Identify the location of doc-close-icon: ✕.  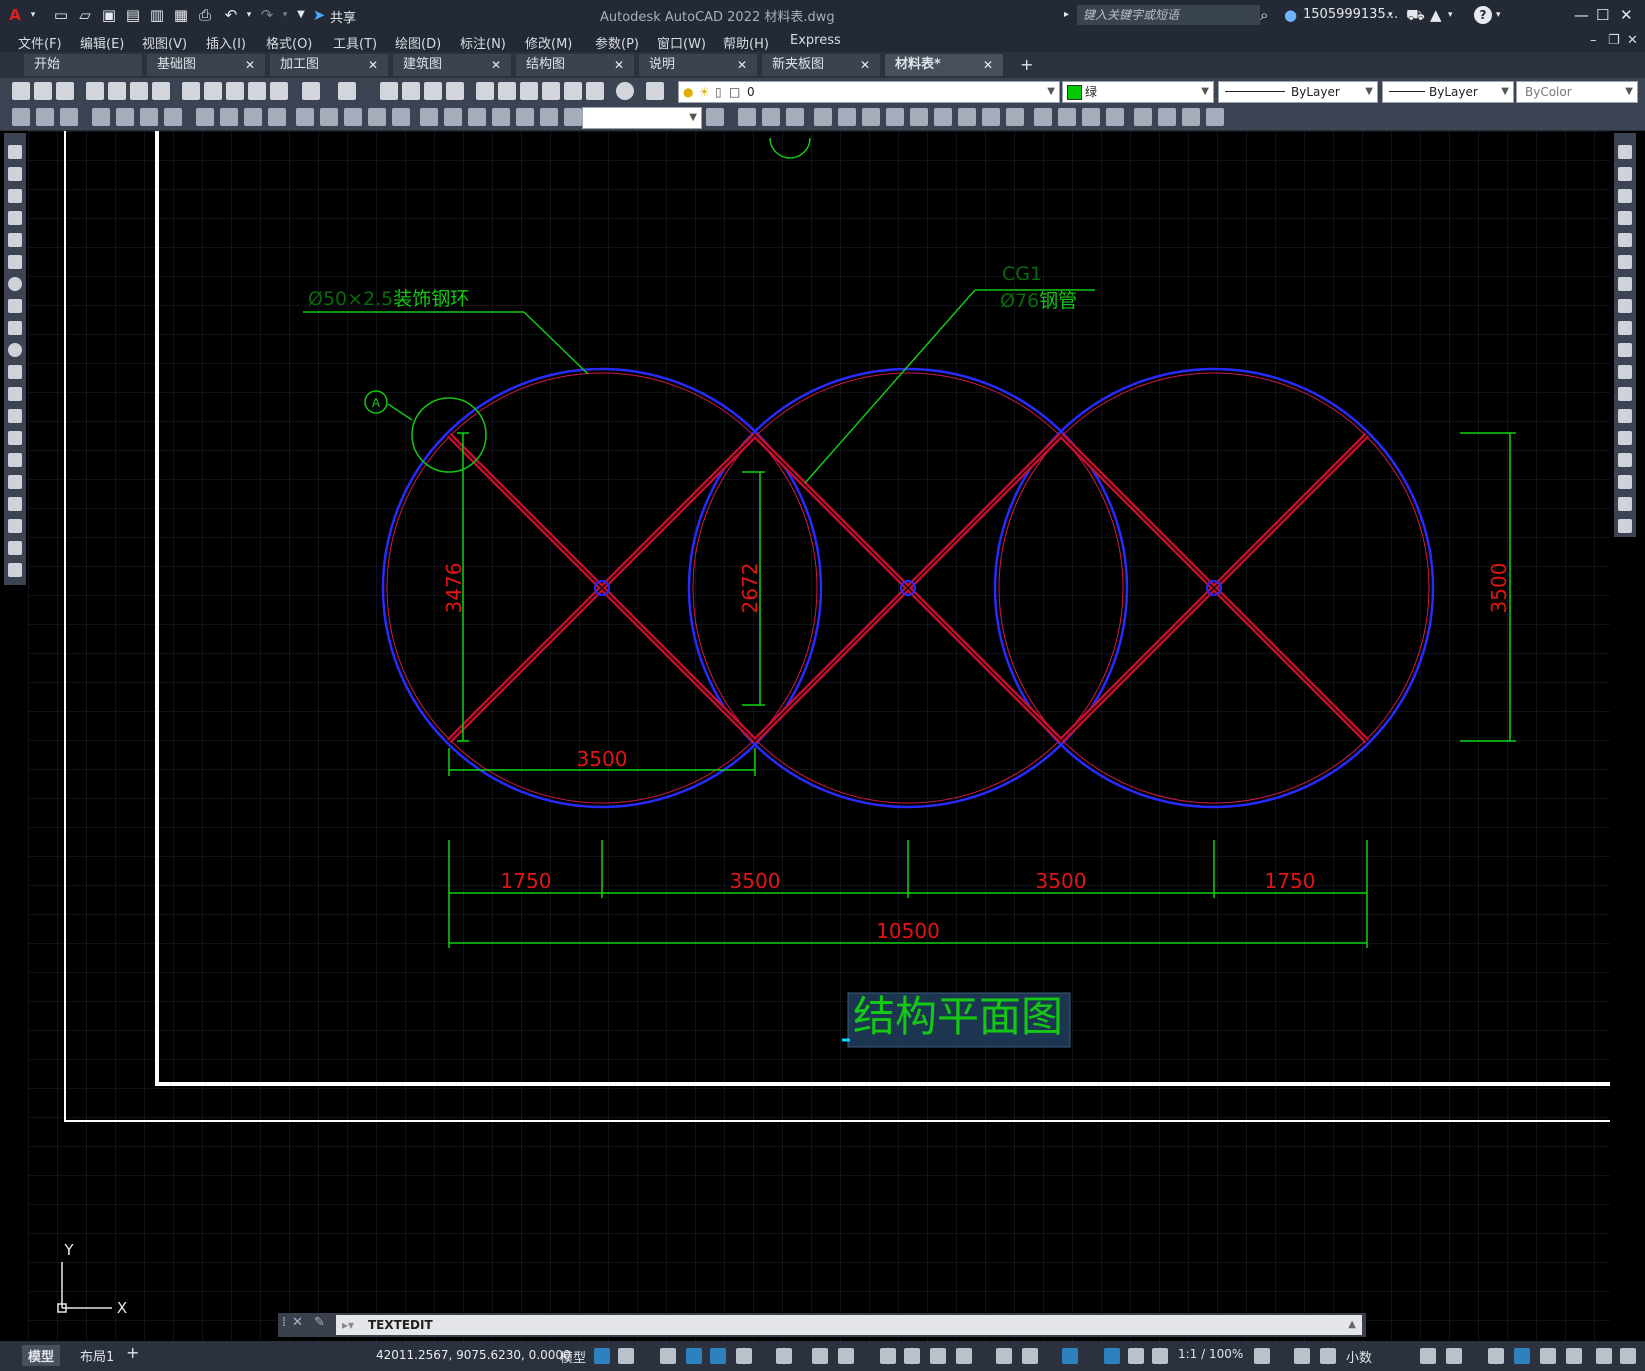
(1632, 40).